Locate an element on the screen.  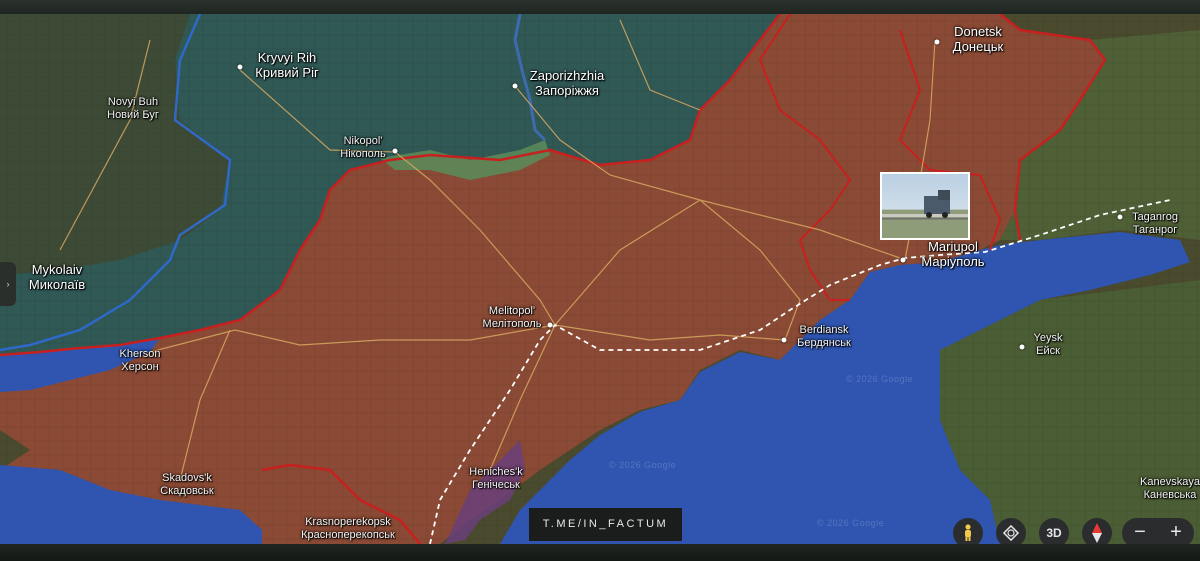
city-name-latin: Krasnoperekopsk is located at coordinates (348, 522).